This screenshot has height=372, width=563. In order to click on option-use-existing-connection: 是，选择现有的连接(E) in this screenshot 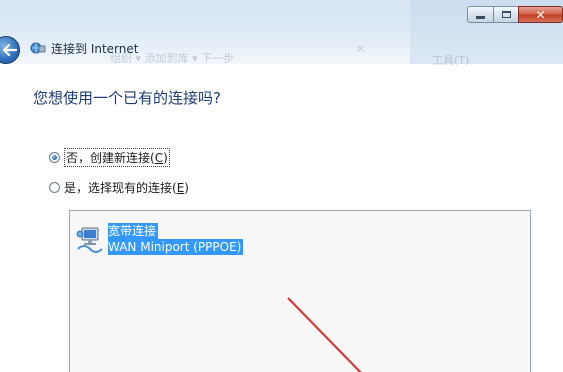, I will do `click(119, 187)`.